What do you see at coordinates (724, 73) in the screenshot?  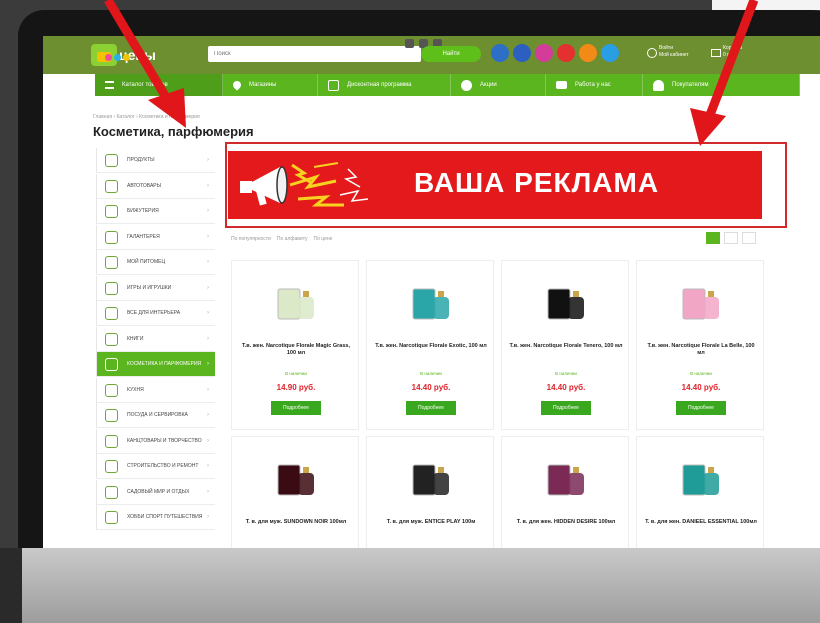 I see `arrow-right` at bounding box center [724, 73].